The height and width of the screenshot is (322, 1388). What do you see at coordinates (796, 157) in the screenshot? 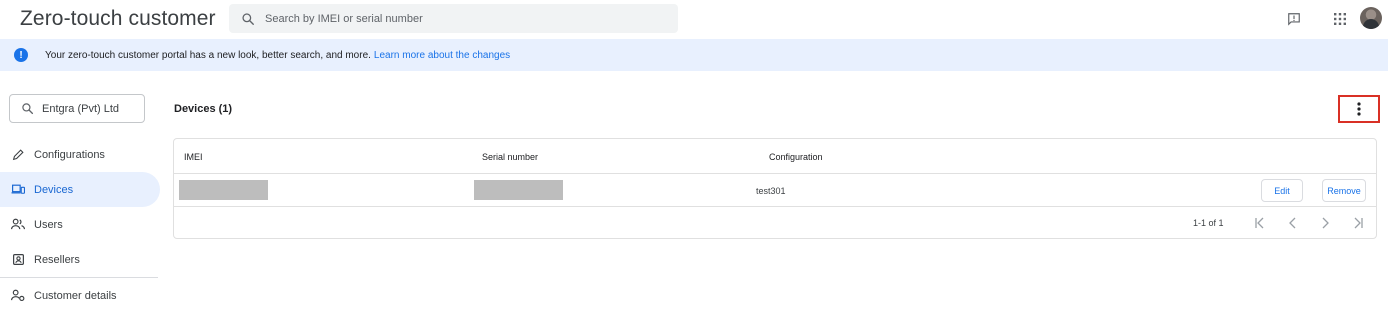
I see `column-header-configuration: Configuration` at bounding box center [796, 157].